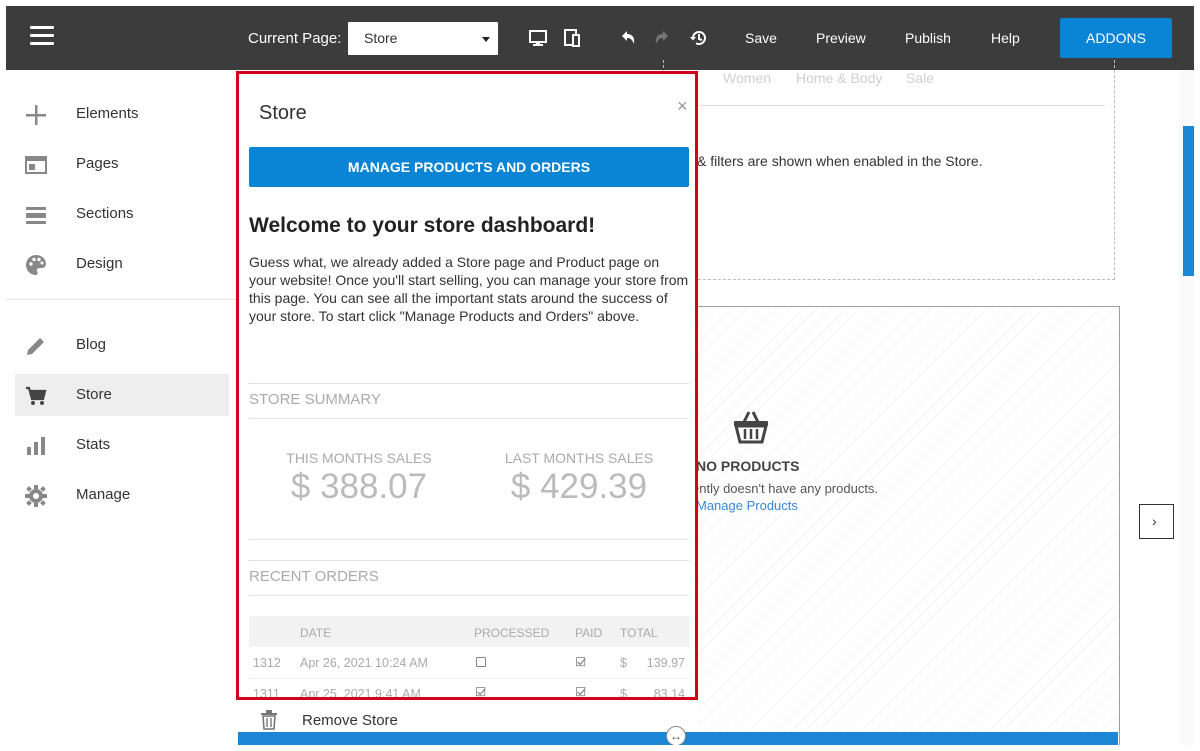 This screenshot has width=1200, height=751. What do you see at coordinates (682, 106) in the screenshot?
I see `close-icon: ×` at bounding box center [682, 106].